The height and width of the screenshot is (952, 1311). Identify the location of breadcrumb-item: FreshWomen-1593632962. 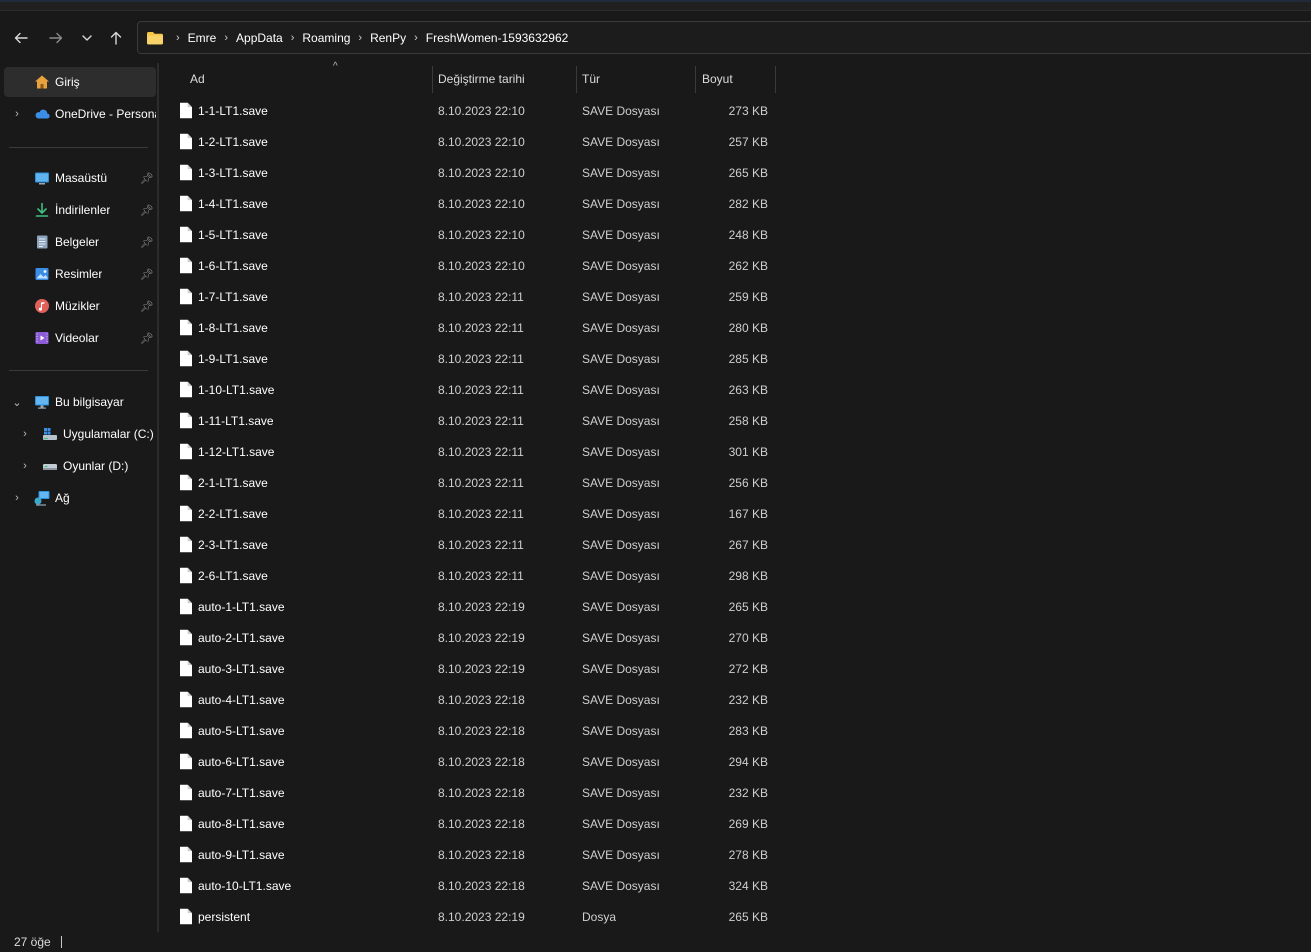
(497, 38).